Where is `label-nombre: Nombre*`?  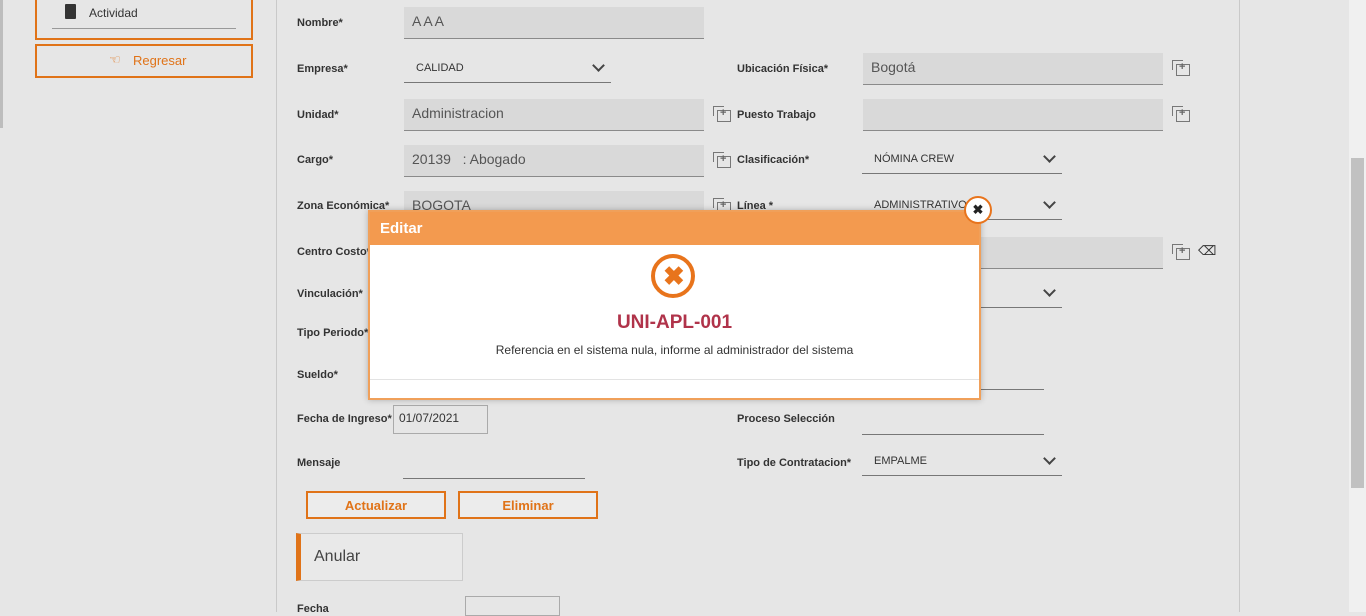
label-nombre: Nombre* is located at coordinates (320, 23).